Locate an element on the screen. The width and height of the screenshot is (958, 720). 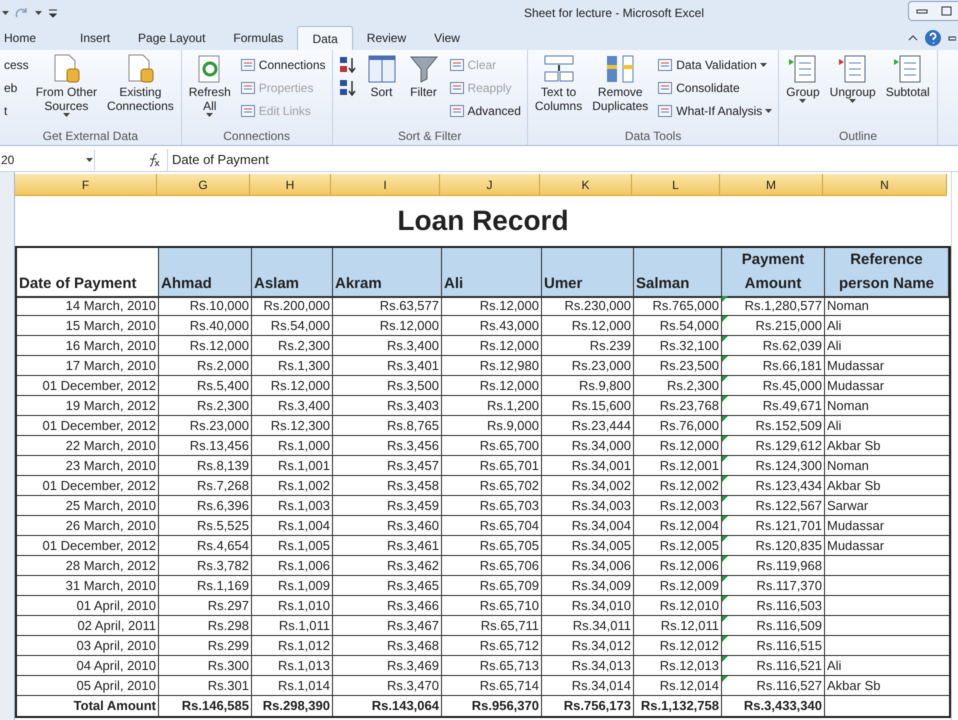
amount-cell: Rs.1,000 is located at coordinates (292, 446).